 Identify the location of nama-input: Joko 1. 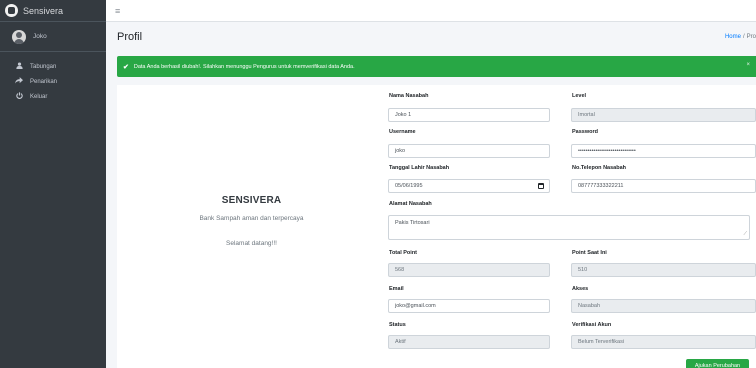
(469, 115).